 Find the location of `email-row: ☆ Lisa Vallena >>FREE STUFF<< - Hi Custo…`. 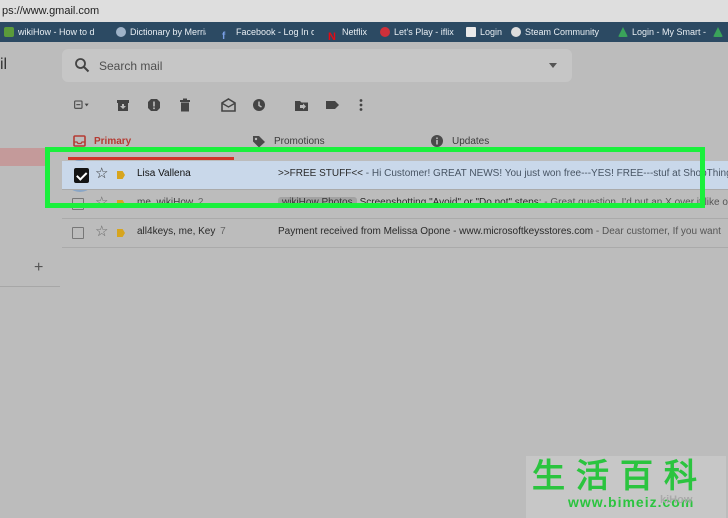

email-row: ☆ Lisa Vallena >>FREE STUFF<< - Hi Custo… is located at coordinates (395, 175).